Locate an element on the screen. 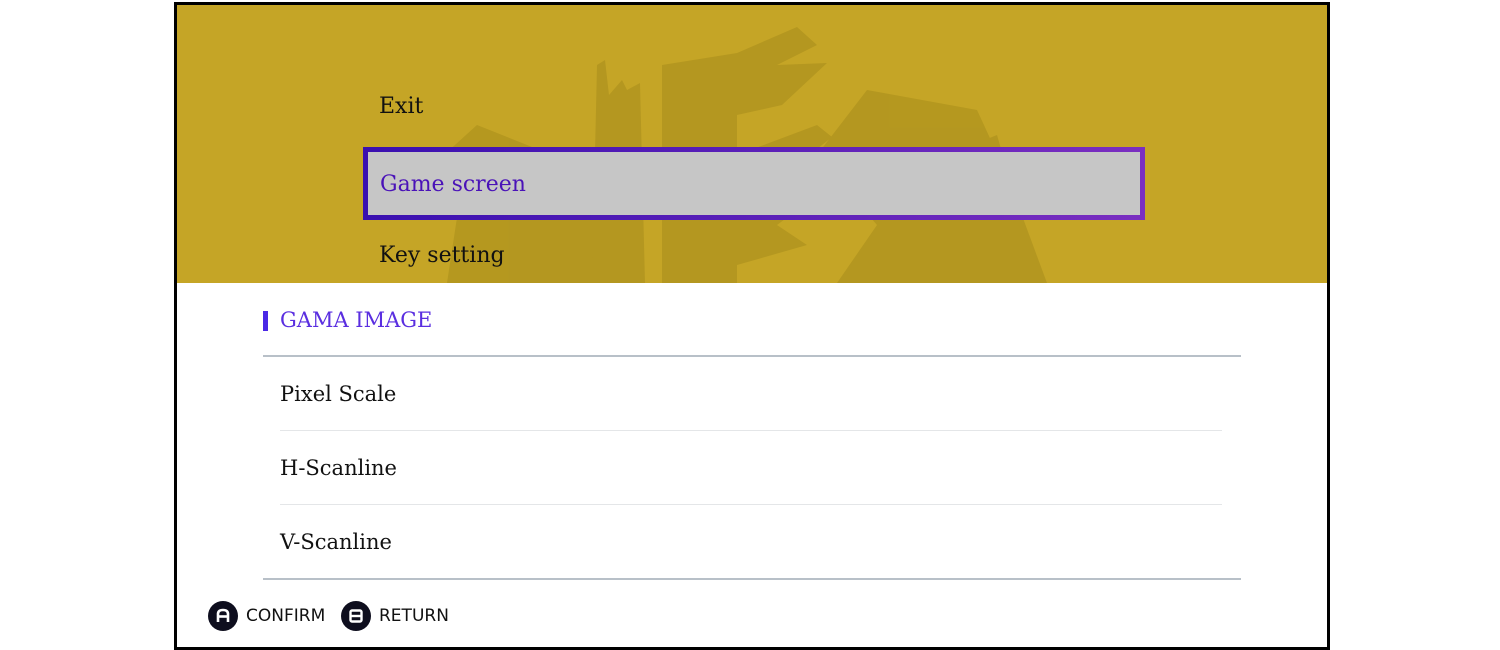  return-label: RETURN is located at coordinates (414, 616).